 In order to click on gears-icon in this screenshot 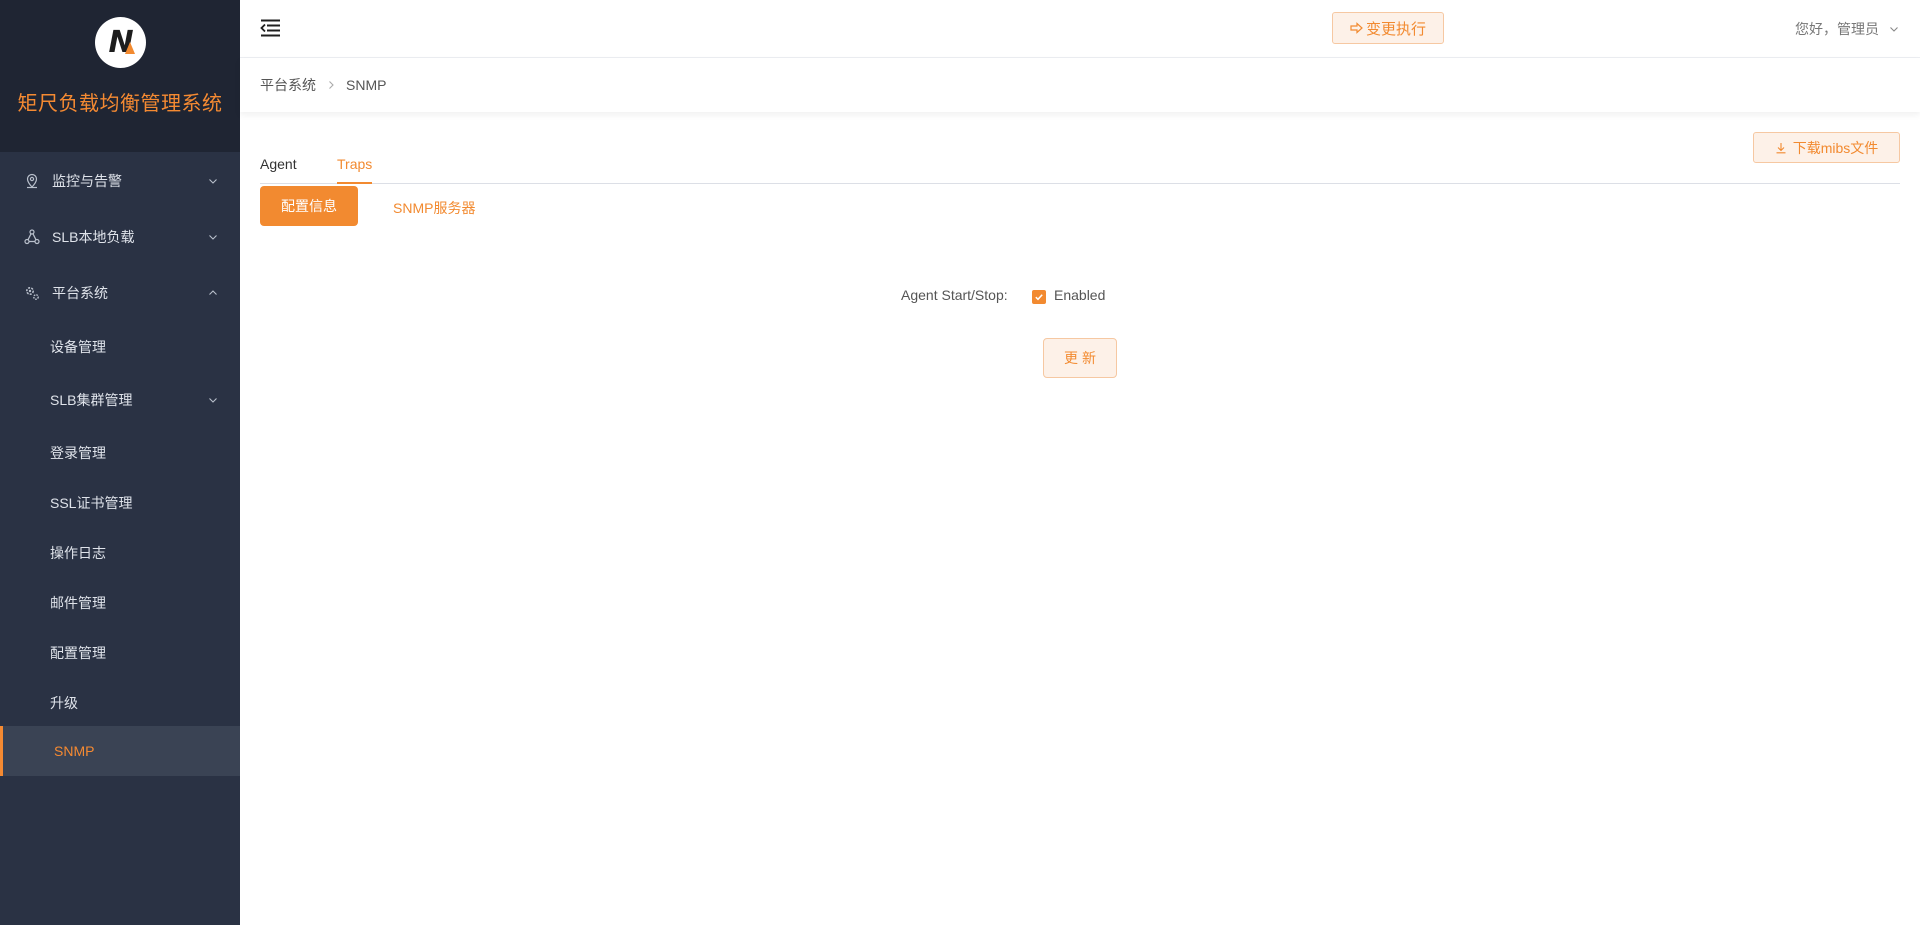, I will do `click(32, 293)`.